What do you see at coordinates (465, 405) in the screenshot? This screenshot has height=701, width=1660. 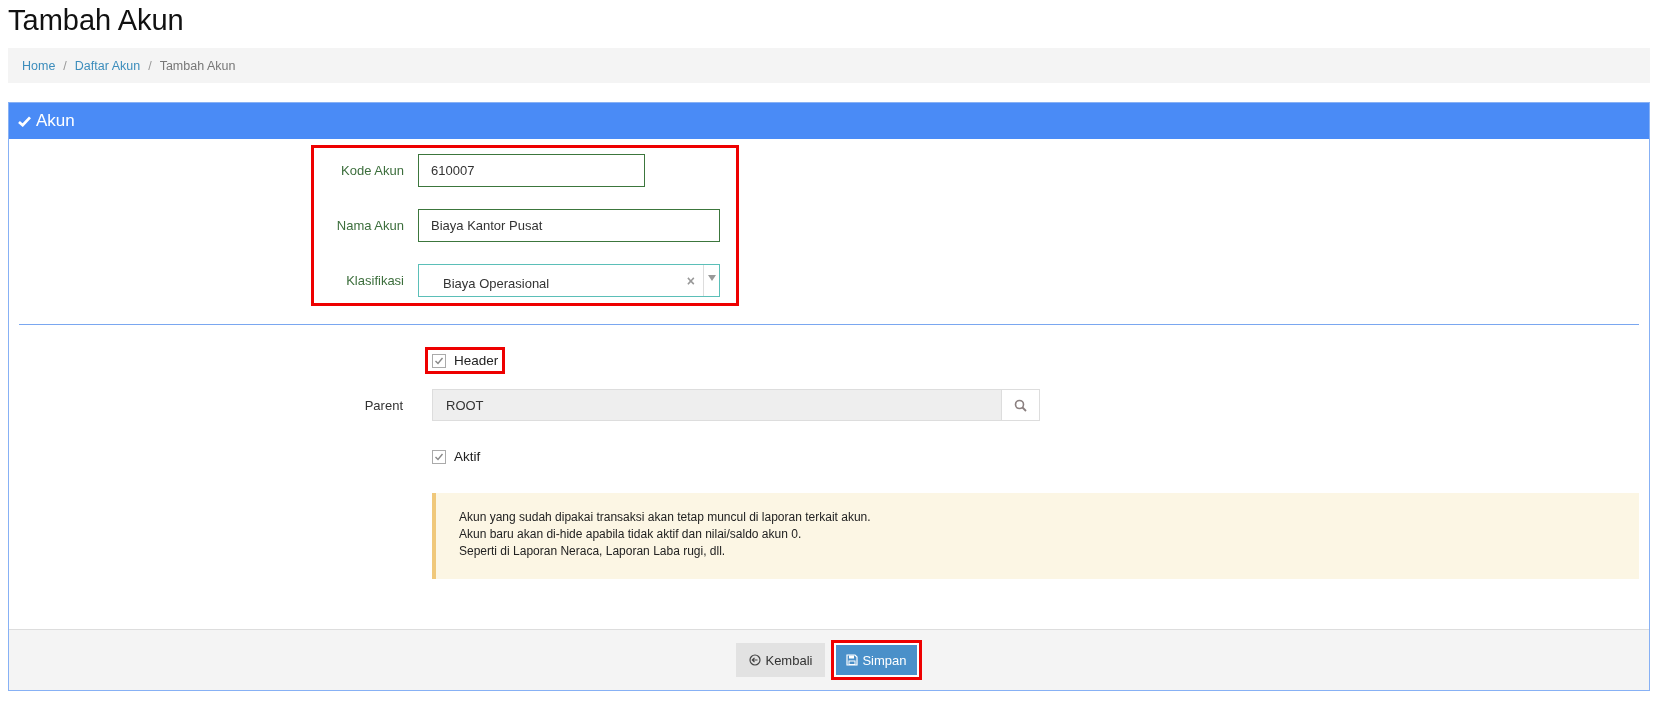 I see `field-value: ROOT` at bounding box center [465, 405].